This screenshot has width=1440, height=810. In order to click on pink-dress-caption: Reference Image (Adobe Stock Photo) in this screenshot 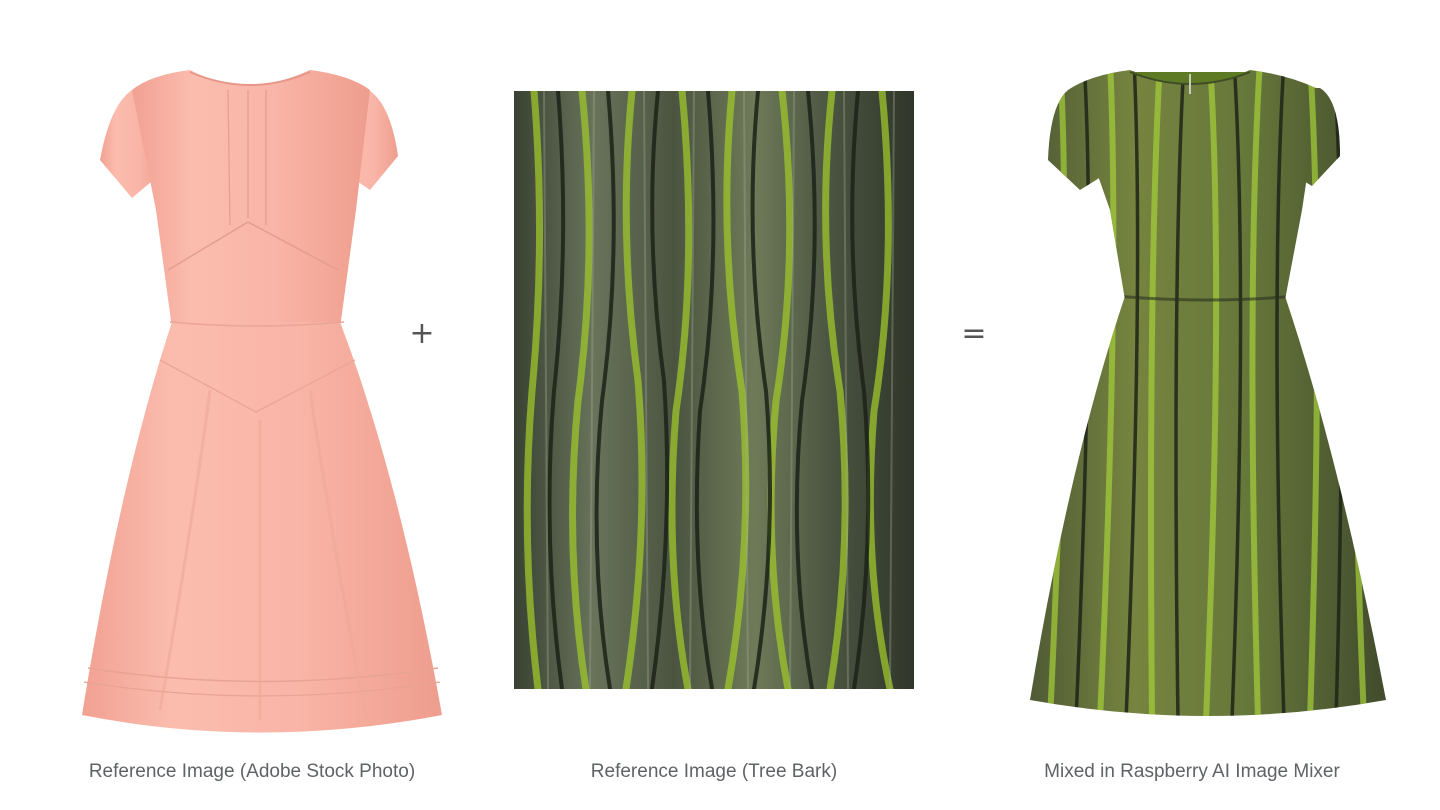, I will do `click(252, 771)`.